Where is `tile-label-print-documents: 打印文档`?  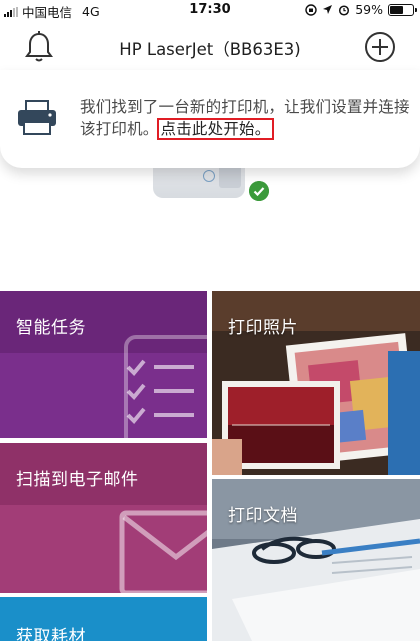 tile-label-print-documents: 打印文档 is located at coordinates (263, 516).